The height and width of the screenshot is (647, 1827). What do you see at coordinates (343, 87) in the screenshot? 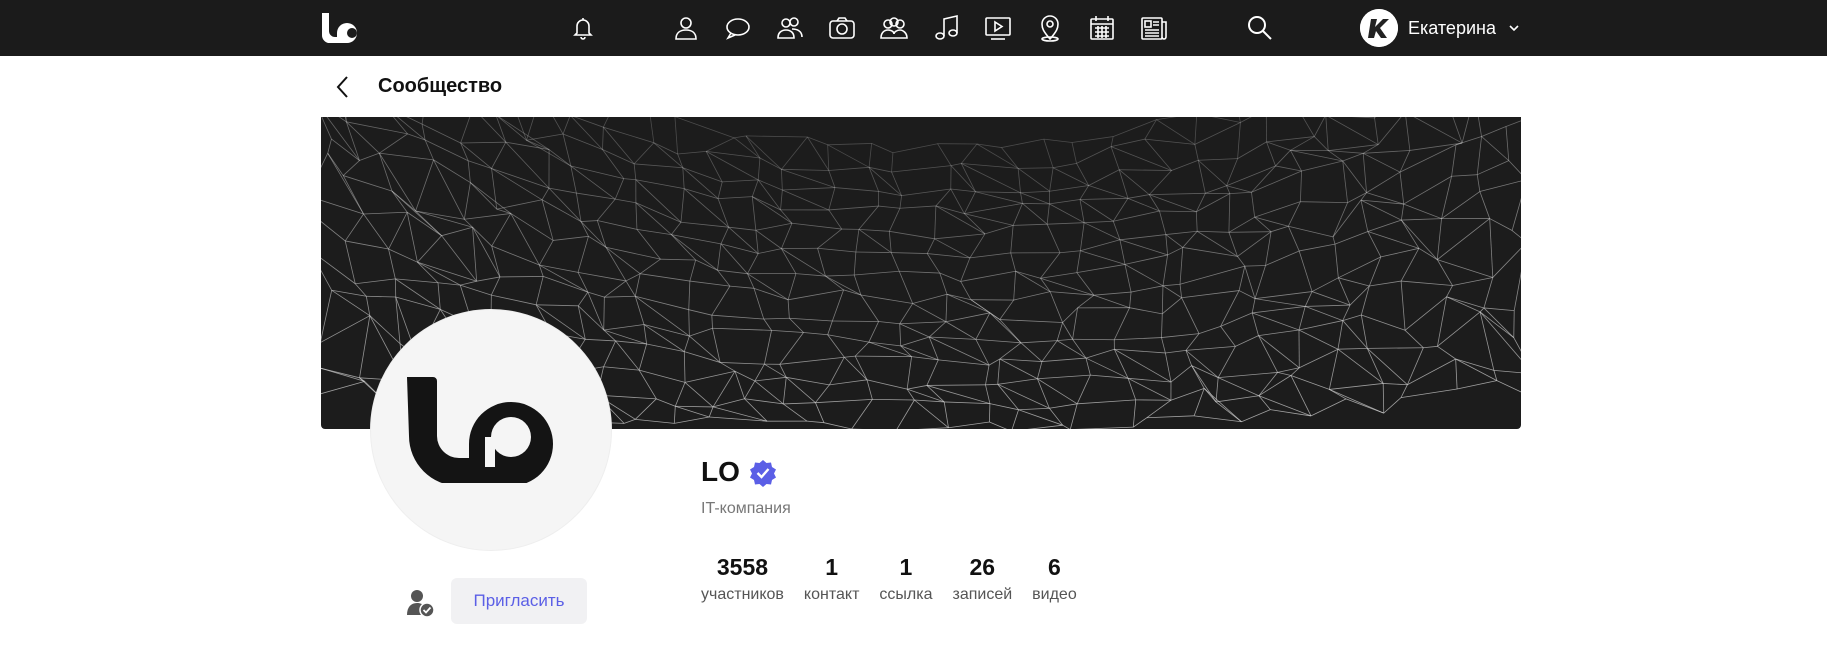
I see `chevron-left-icon` at bounding box center [343, 87].